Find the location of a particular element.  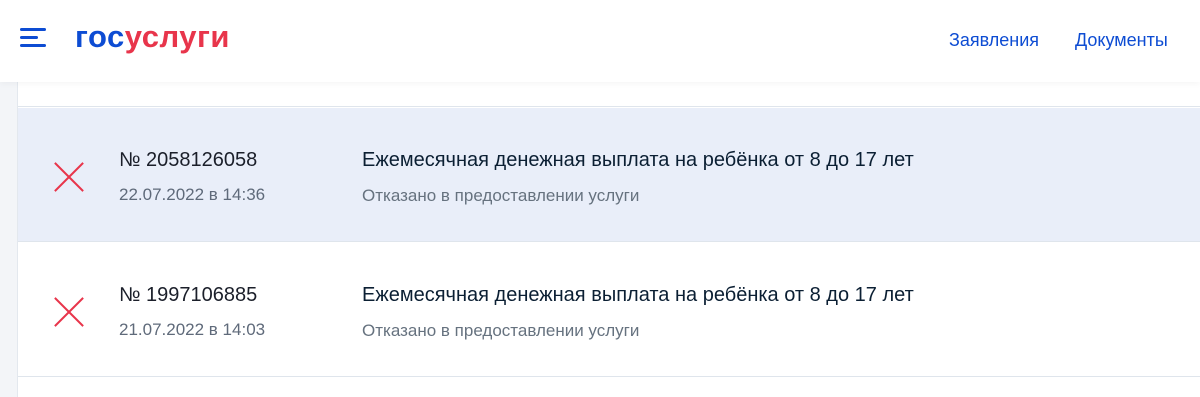

nav-link-applications: Заявления is located at coordinates (994, 40).